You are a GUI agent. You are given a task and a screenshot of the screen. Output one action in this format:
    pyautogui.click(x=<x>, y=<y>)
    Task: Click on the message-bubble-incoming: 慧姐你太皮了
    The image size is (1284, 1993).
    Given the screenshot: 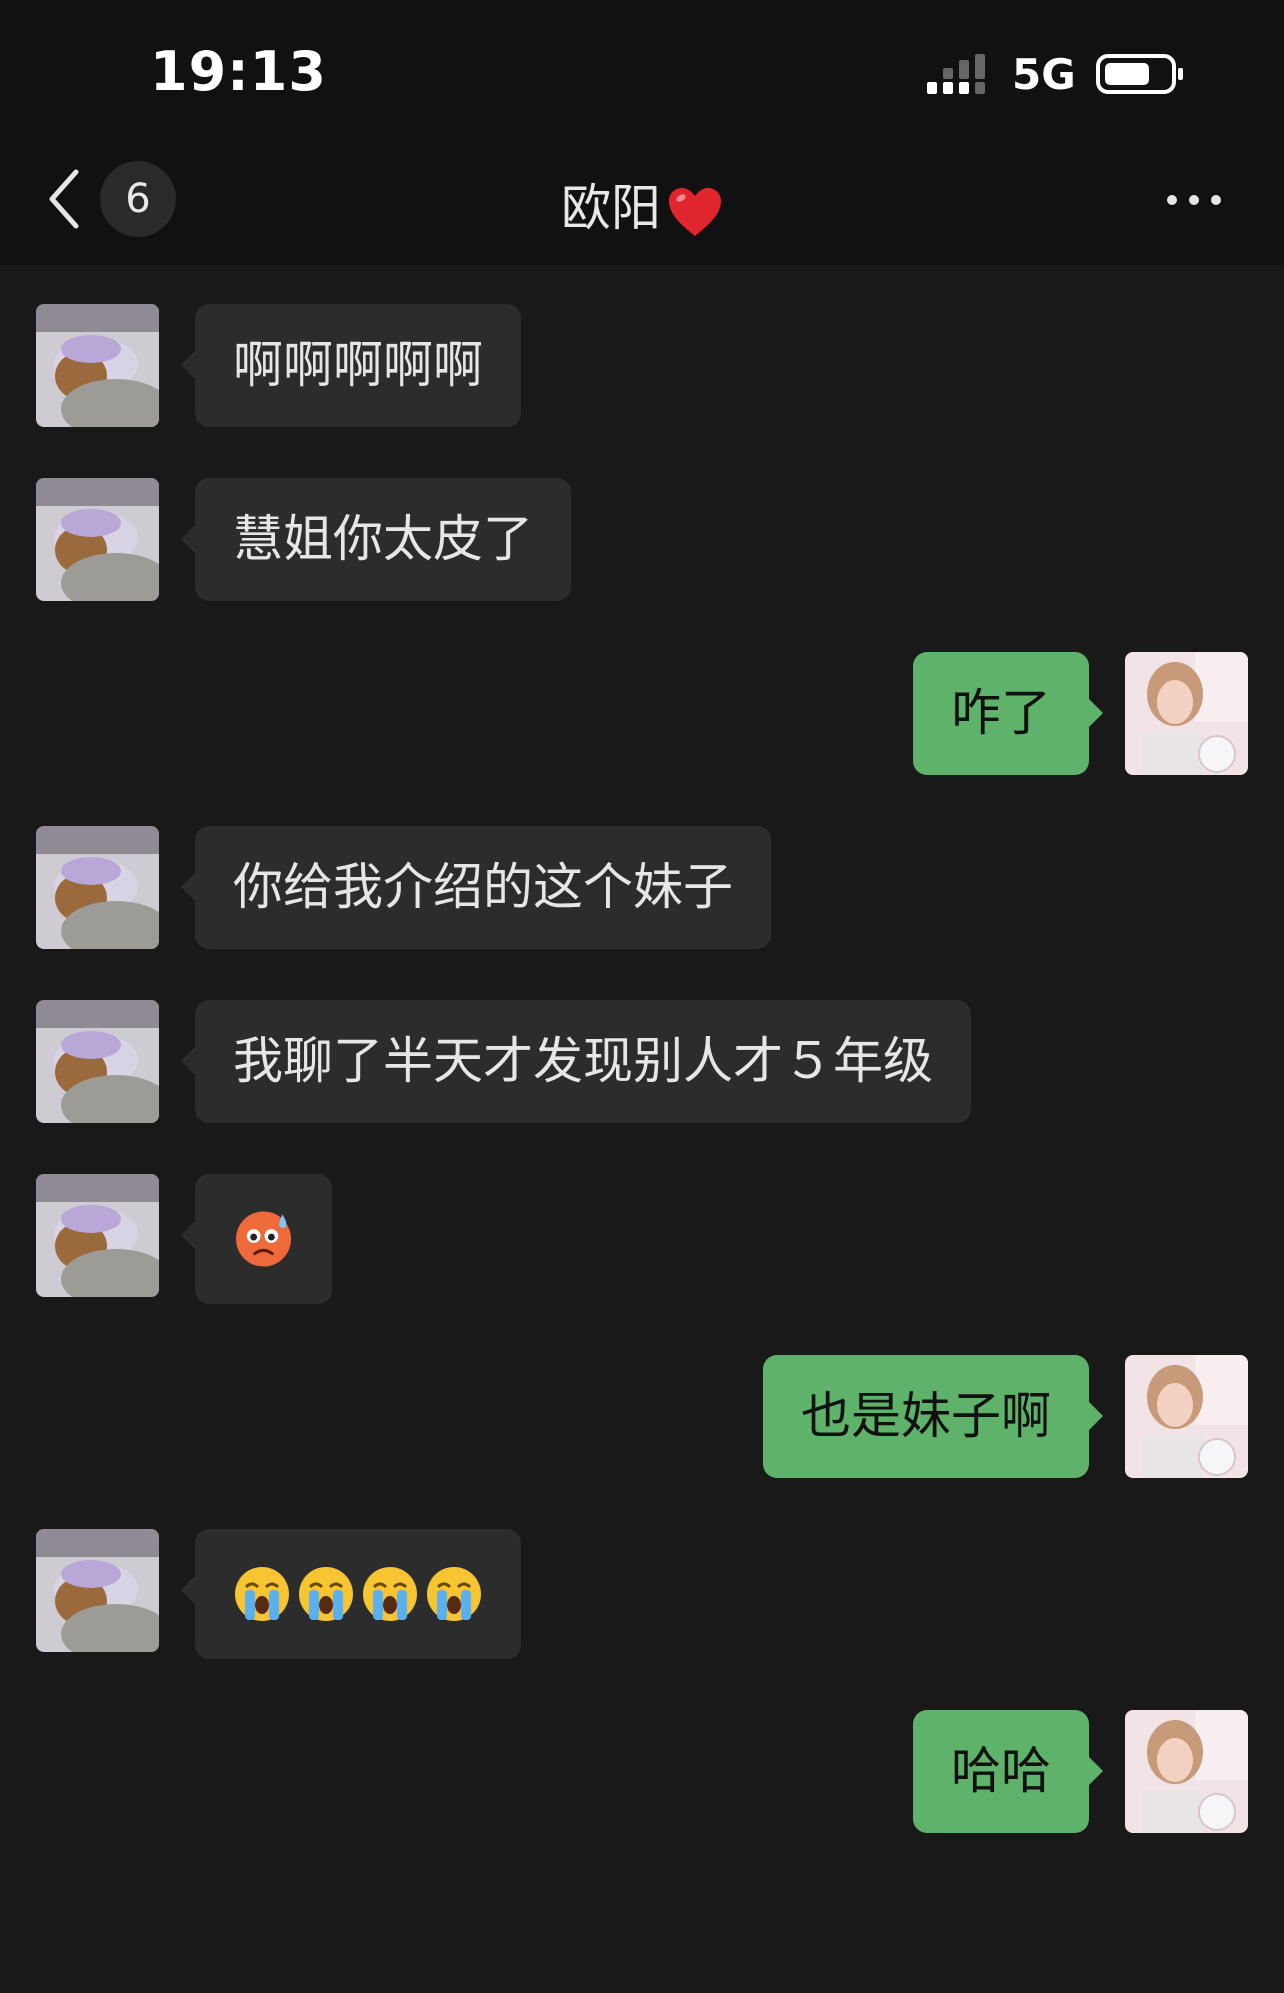 What is the action you would take?
    pyautogui.click(x=376, y=539)
    